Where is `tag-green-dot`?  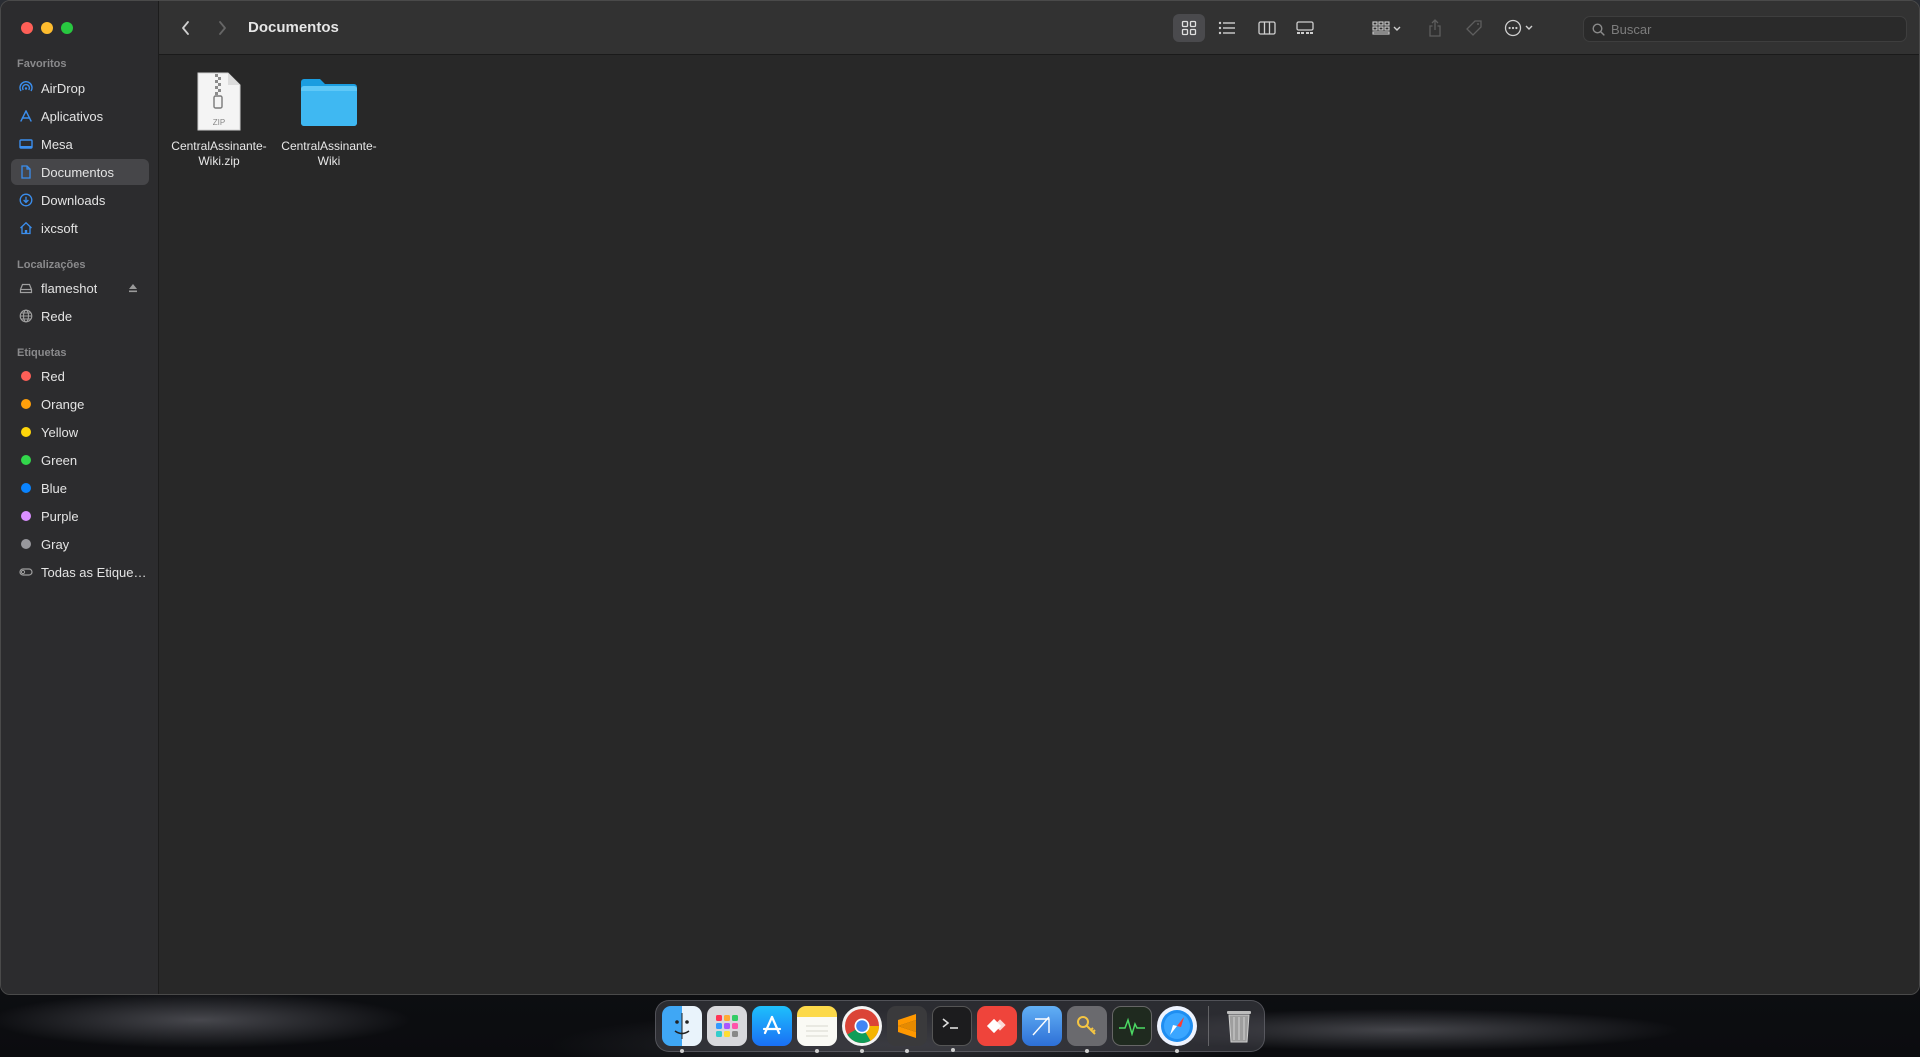 tag-green-dot is located at coordinates (26, 460).